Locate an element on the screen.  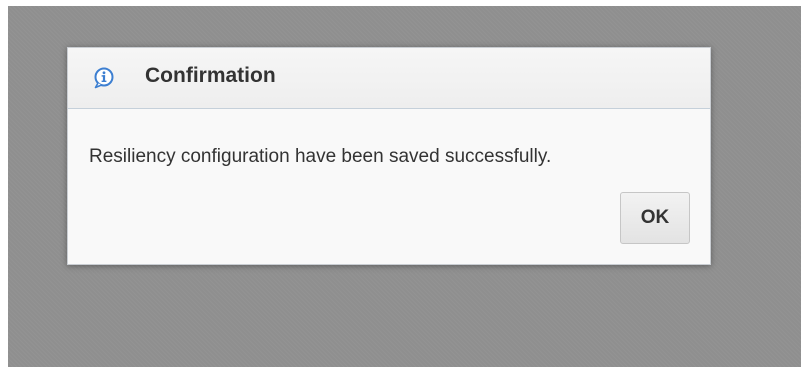
ok-button: OK is located at coordinates (655, 218).